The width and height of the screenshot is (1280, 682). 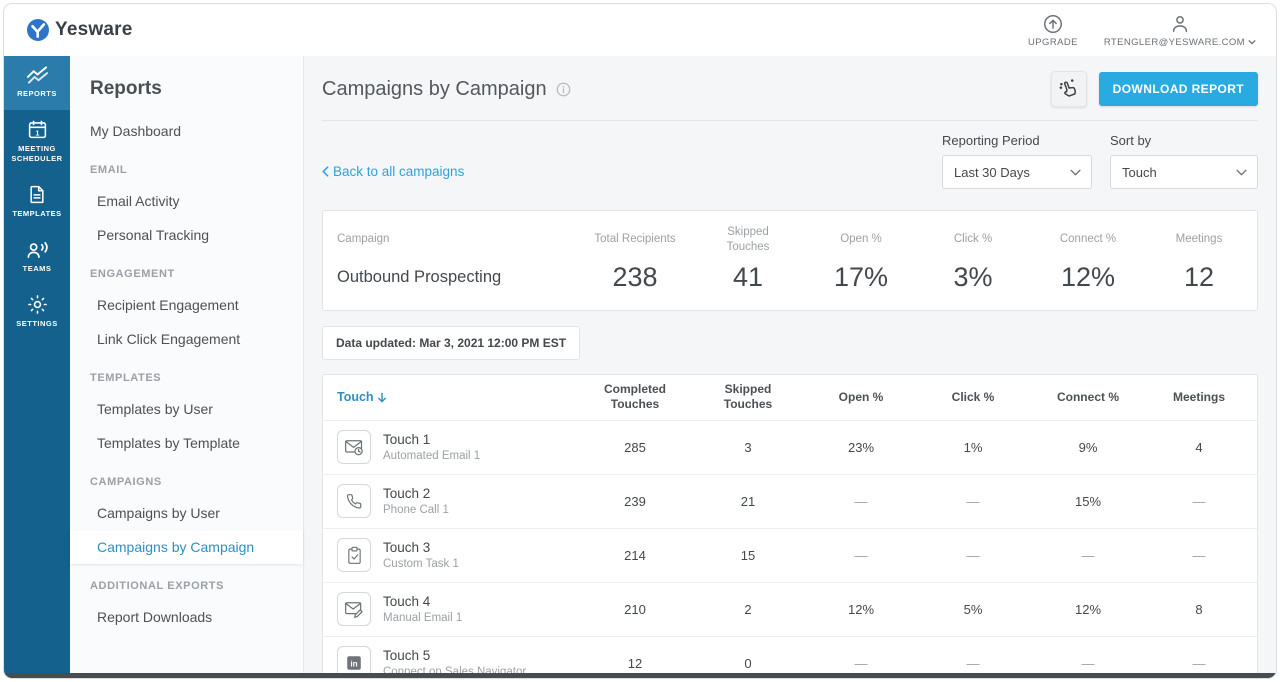 What do you see at coordinates (126, 88) in the screenshot?
I see `sidebar-title: Reports` at bounding box center [126, 88].